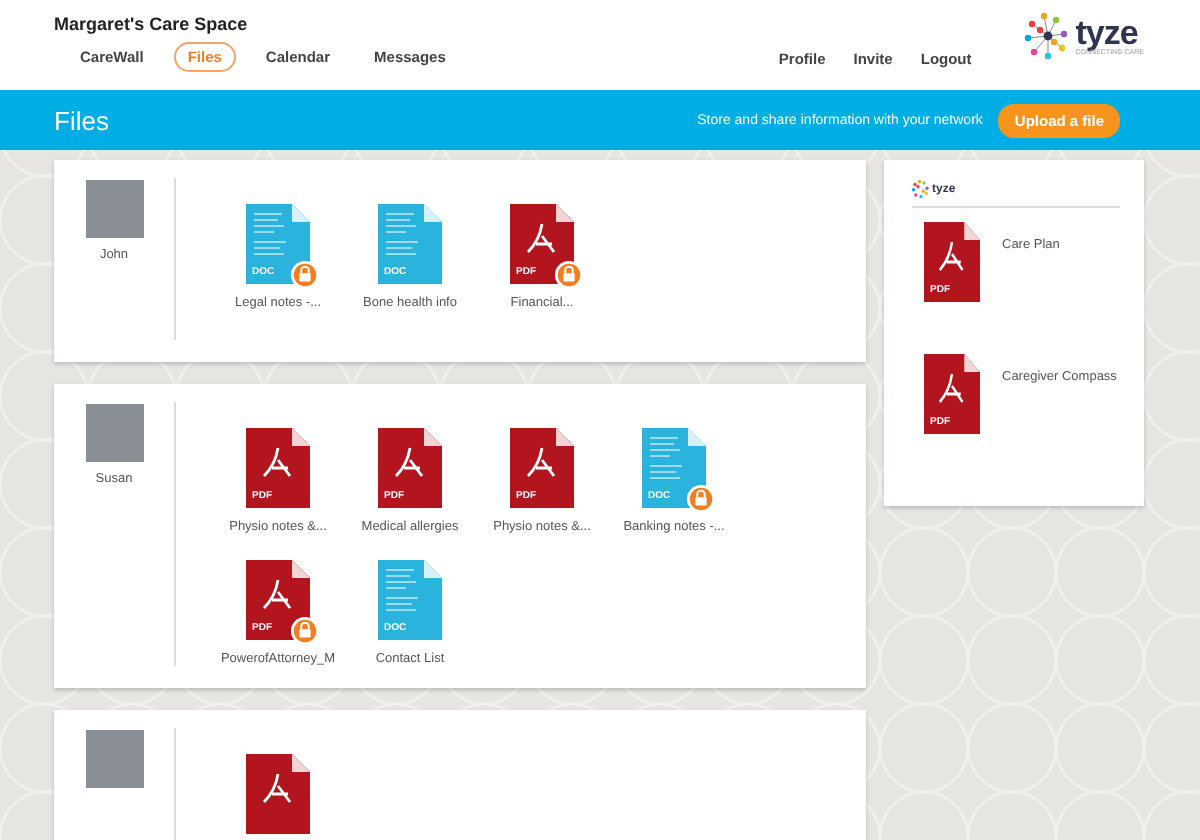 The image size is (1200, 840). I want to click on site-title: Margaret's Care Space, so click(152, 24).